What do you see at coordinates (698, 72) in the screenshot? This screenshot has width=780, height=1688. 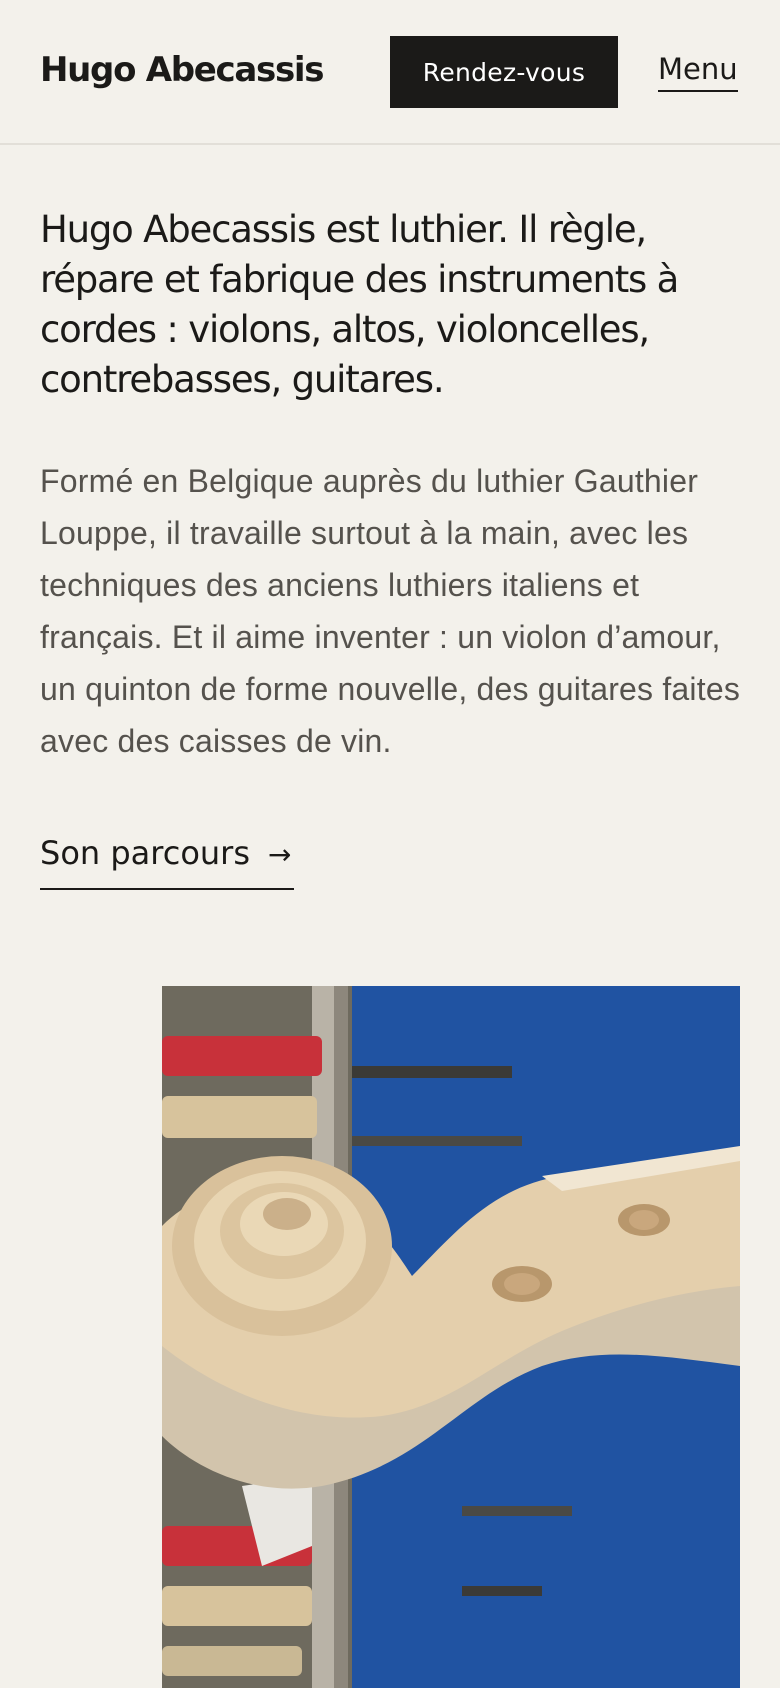 I see `menu-button: Menu` at bounding box center [698, 72].